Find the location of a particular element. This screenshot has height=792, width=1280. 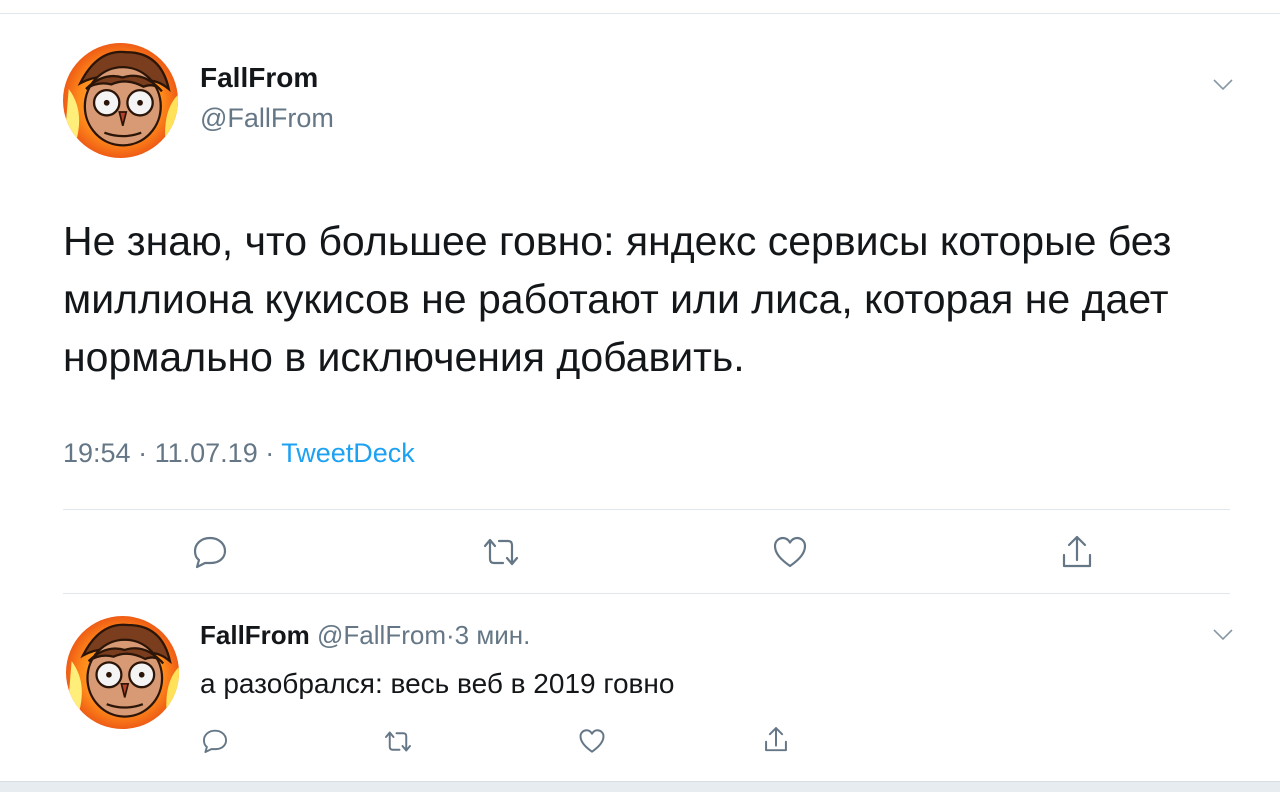

reply-author-avatar is located at coordinates (122, 672).